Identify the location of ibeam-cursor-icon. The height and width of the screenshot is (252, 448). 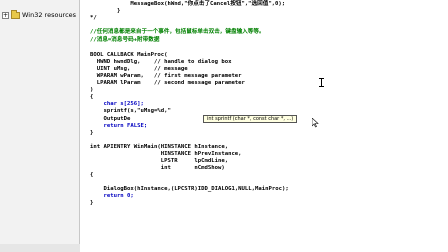
(321, 82).